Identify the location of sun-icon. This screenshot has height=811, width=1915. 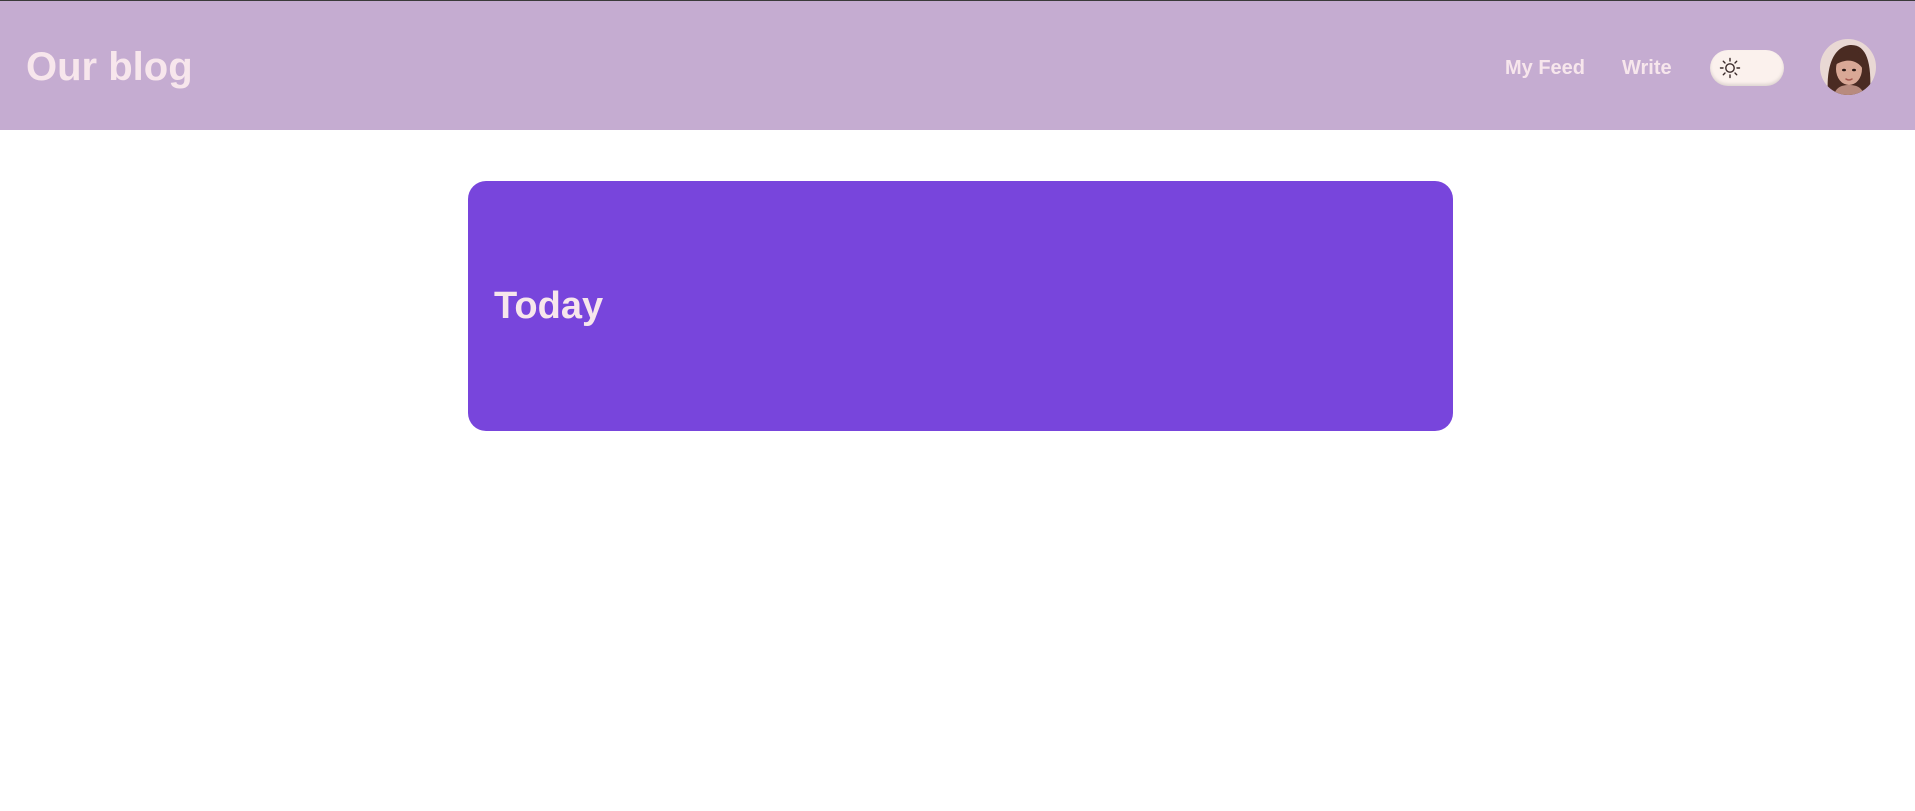
(1730, 68).